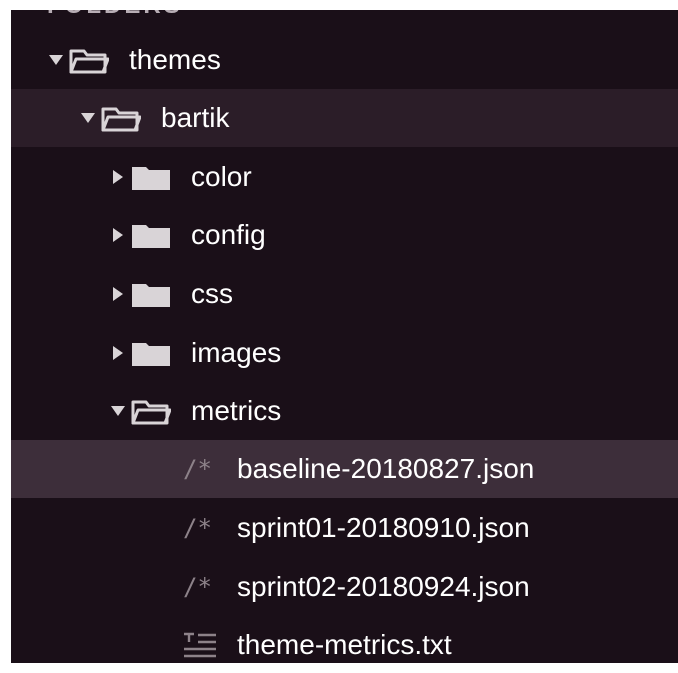  I want to click on tree-item-themes: themes, so click(344, 60).